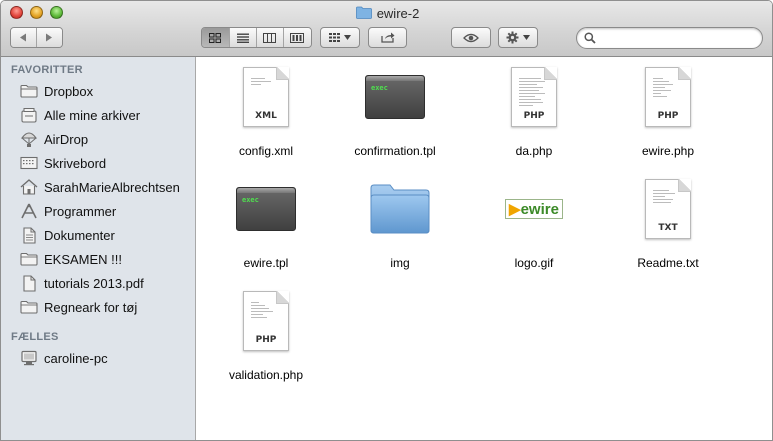  I want to click on file-name: da.php, so click(534, 151).